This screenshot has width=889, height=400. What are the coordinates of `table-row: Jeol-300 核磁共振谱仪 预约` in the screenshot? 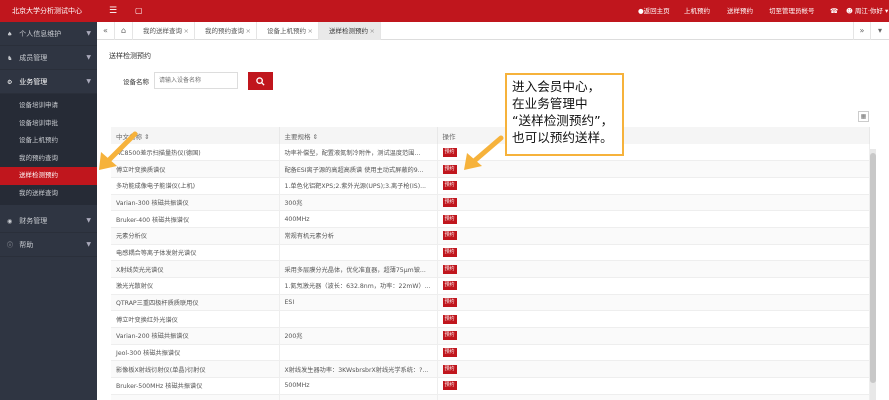 It's located at (490, 353).